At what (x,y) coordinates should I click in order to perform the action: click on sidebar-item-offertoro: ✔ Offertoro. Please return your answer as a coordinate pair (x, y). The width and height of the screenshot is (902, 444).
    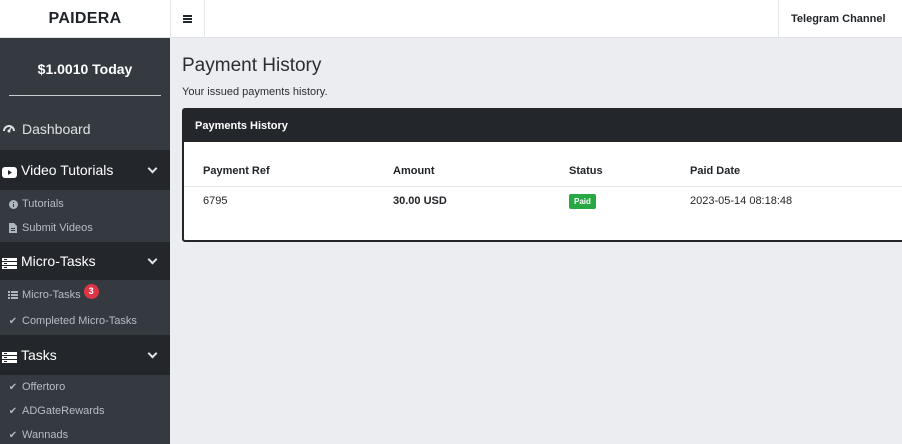
    Looking at the image, I should click on (85, 387).